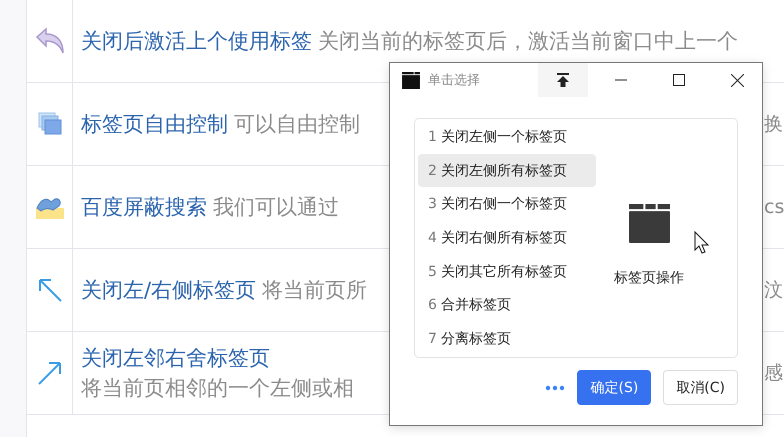 This screenshot has height=437, width=784. What do you see at coordinates (49, 41) in the screenshot?
I see `reply-arrow-icon` at bounding box center [49, 41].